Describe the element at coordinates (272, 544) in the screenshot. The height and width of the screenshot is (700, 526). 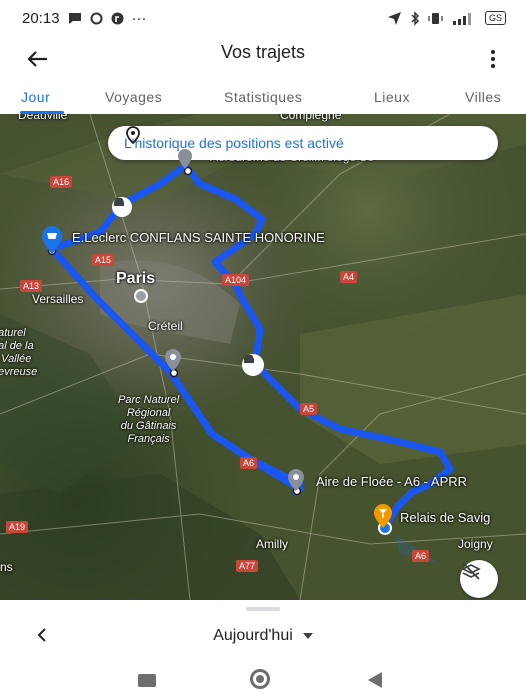
I see `map-label-amilly: Amilly` at that location.